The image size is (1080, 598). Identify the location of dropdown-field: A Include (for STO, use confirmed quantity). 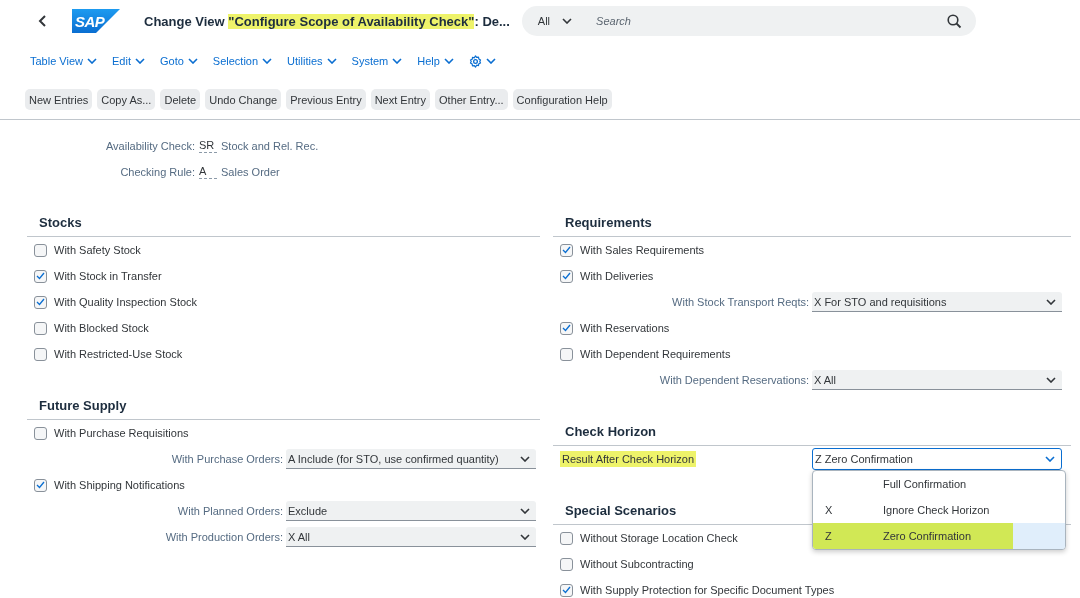
(411, 459).